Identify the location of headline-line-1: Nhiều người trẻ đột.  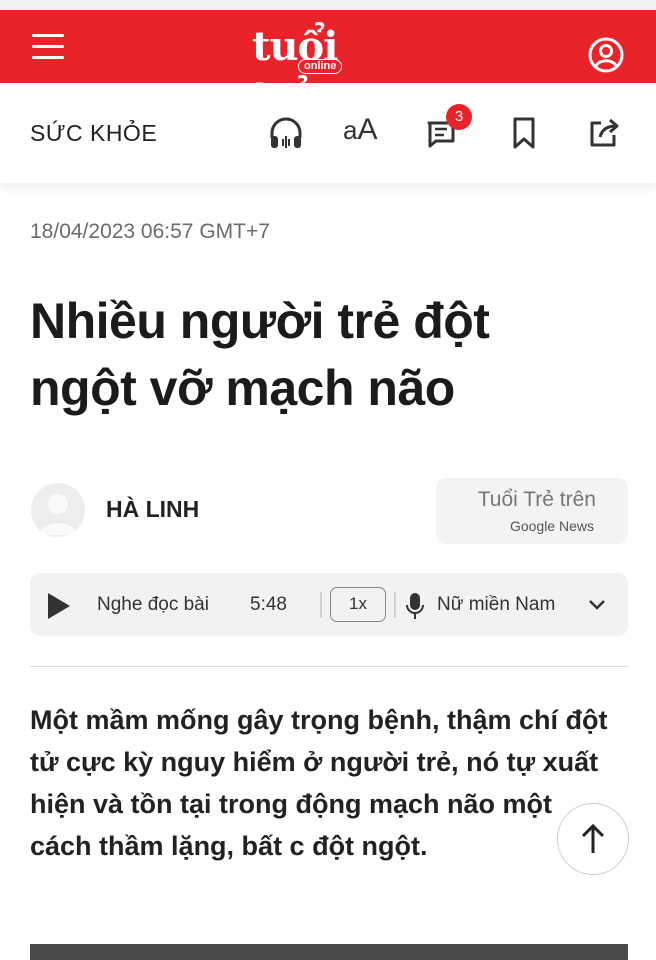
(260, 321).